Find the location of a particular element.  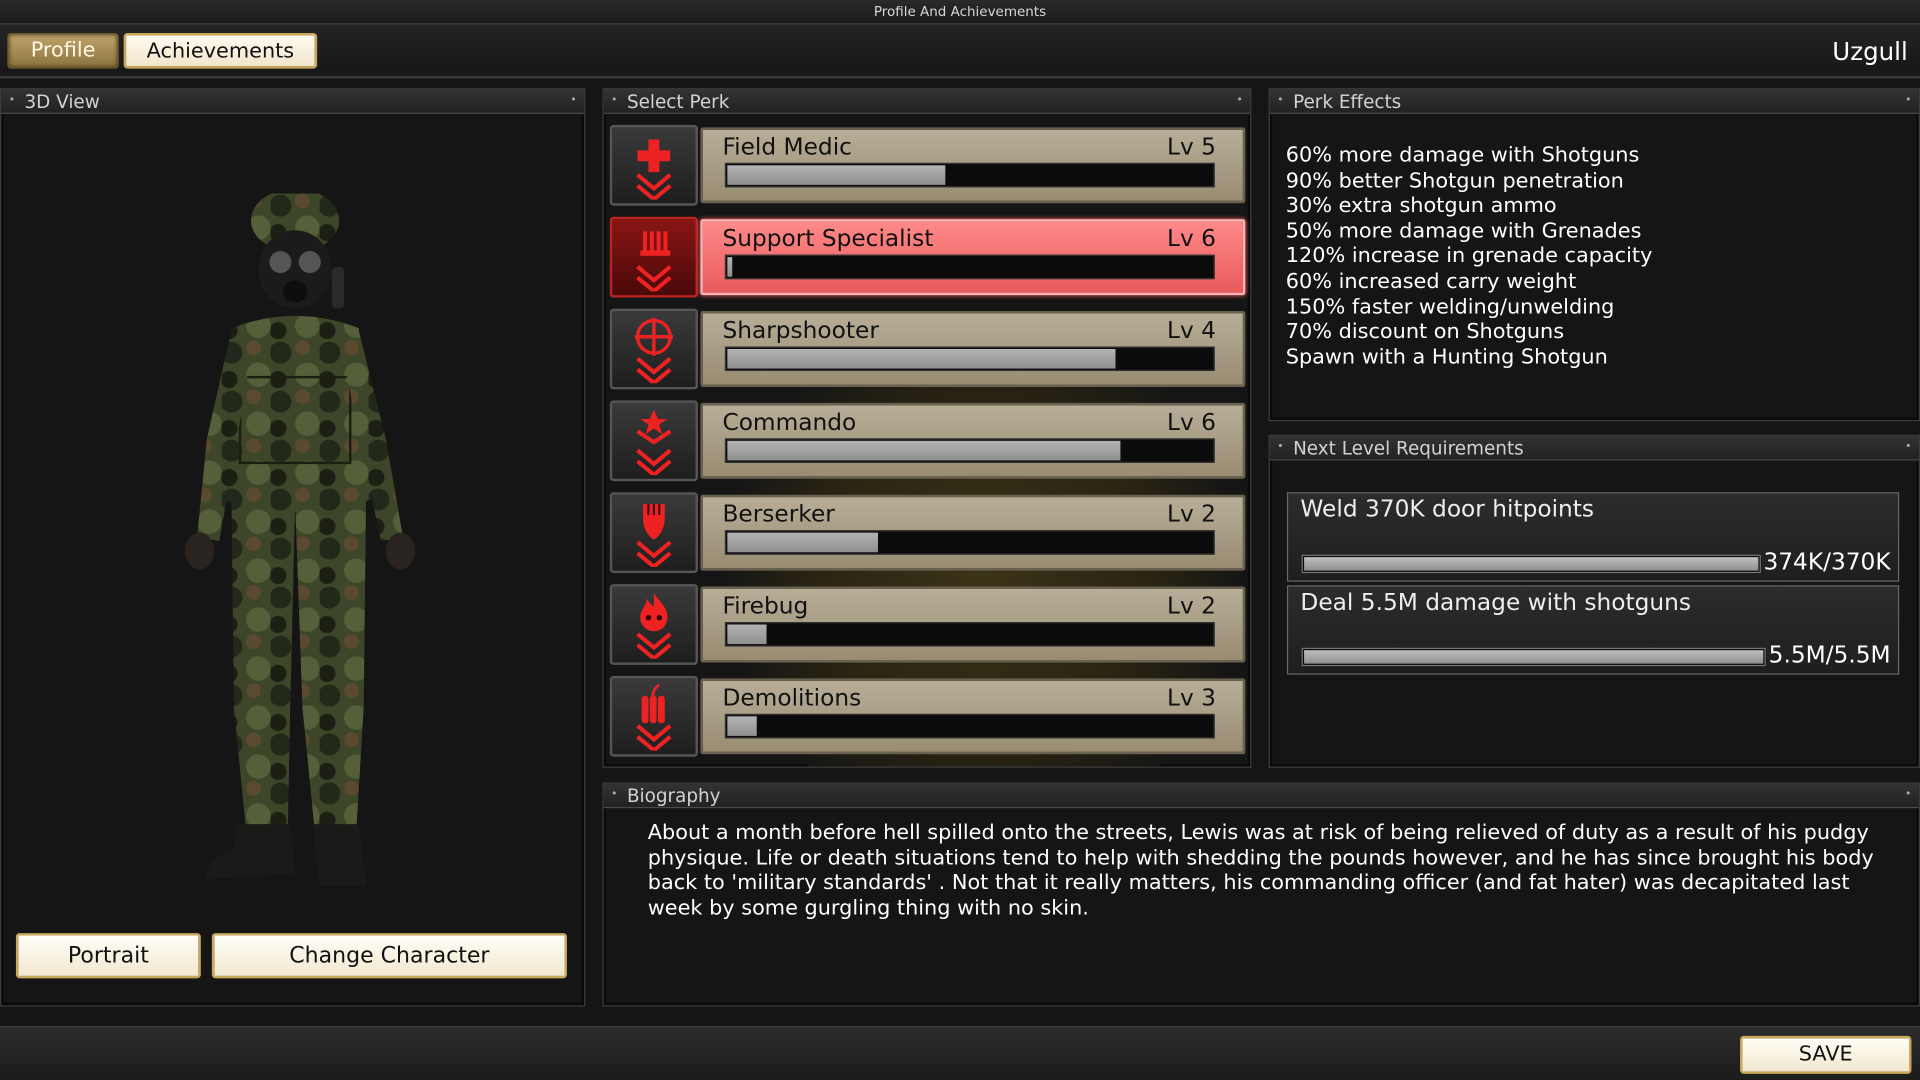

perk-info: Sharpshooter Lv 4 is located at coordinates (973, 349).